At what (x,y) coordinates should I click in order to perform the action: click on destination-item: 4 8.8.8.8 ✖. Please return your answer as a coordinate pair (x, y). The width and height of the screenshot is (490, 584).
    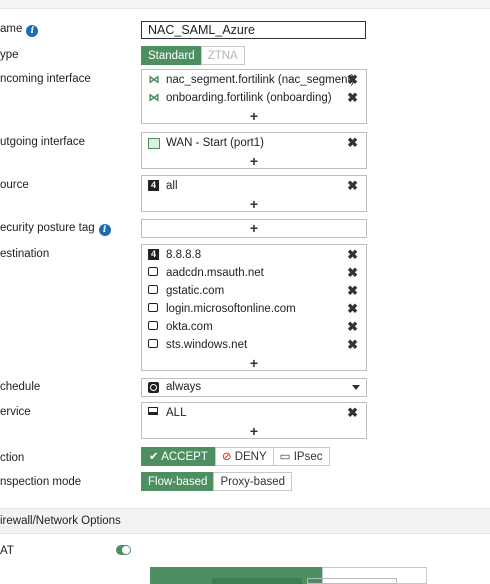
    Looking at the image, I should click on (254, 255).